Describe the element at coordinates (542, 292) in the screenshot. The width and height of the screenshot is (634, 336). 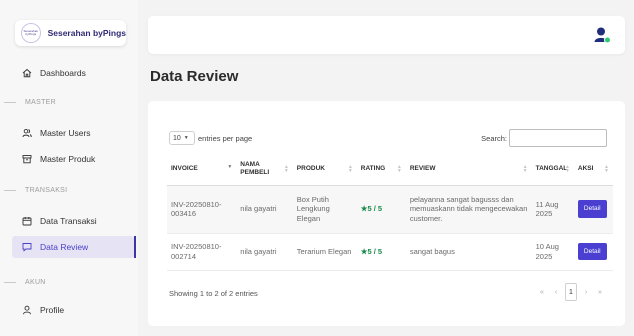
I see `page-first-button: «` at that location.